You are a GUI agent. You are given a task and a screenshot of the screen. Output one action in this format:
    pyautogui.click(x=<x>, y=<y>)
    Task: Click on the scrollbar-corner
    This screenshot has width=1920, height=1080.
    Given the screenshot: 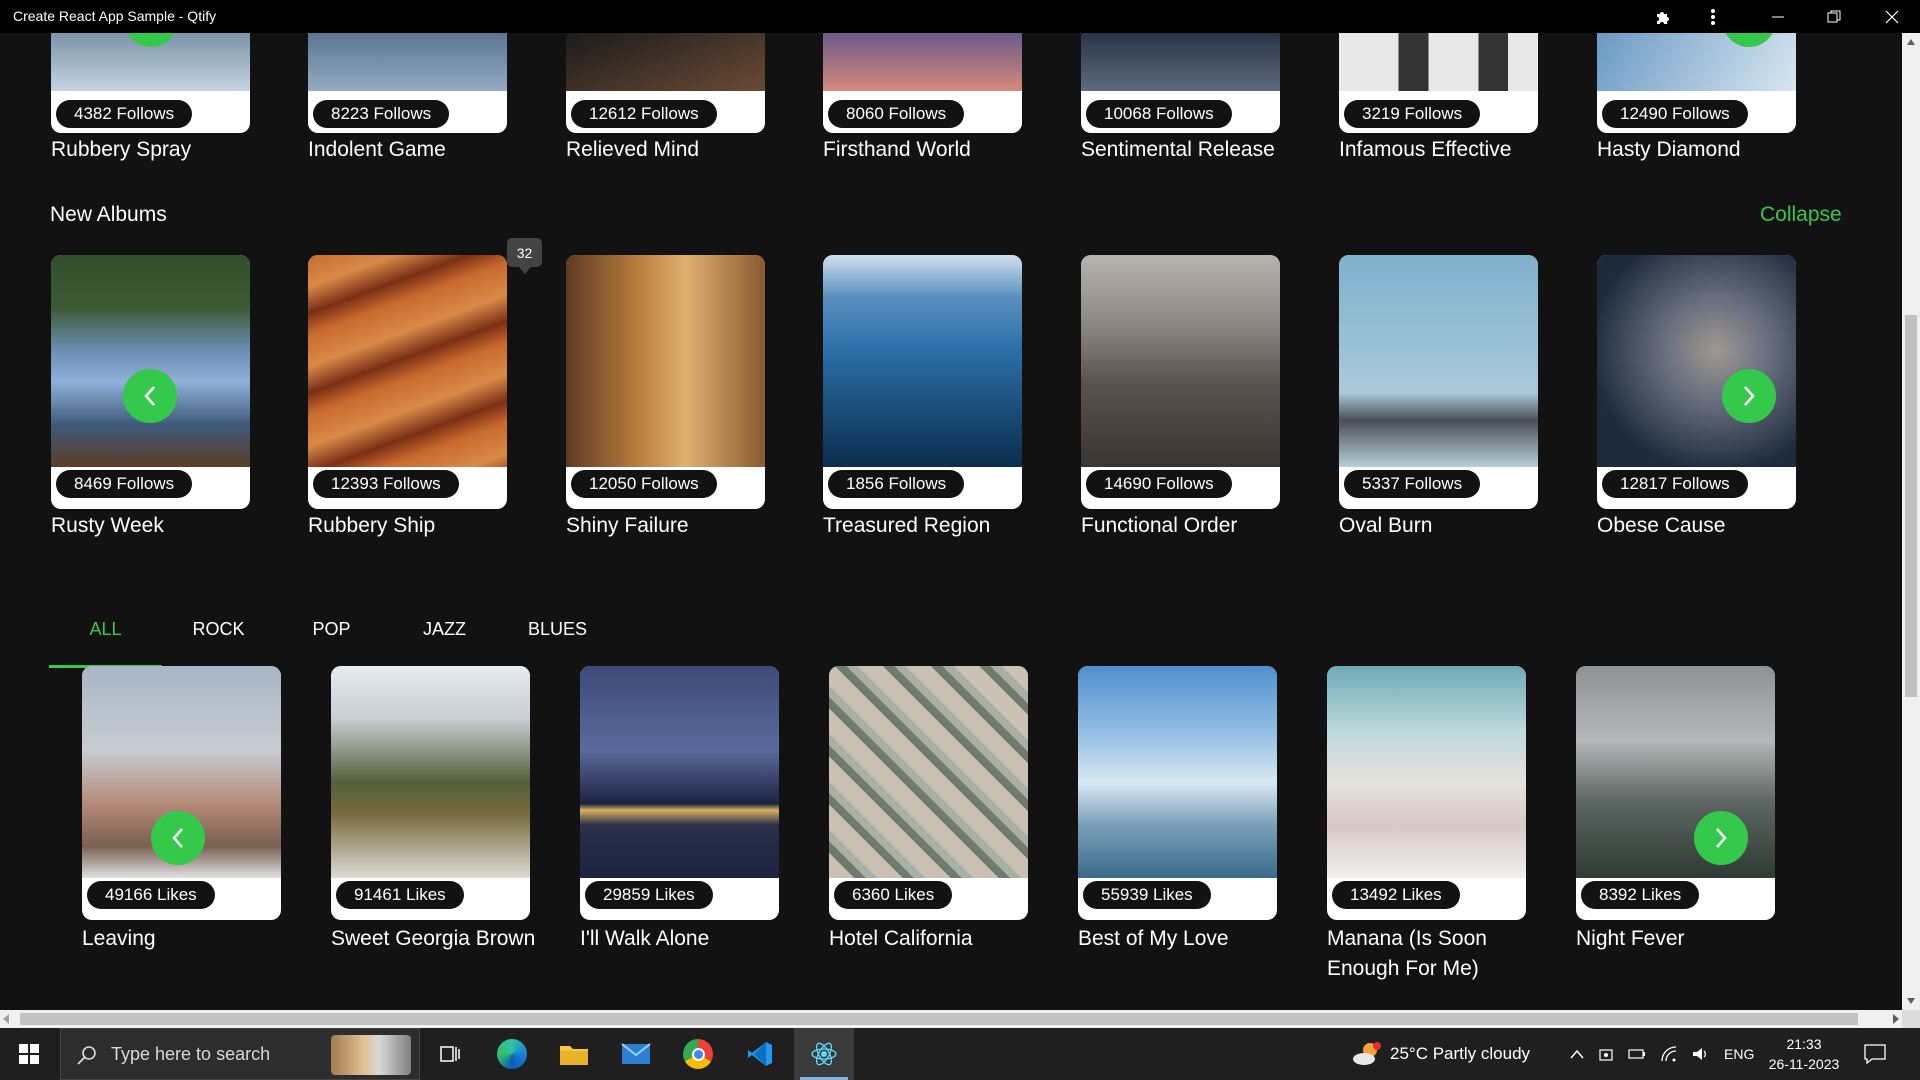 What is the action you would take?
    pyautogui.click(x=1911, y=1019)
    